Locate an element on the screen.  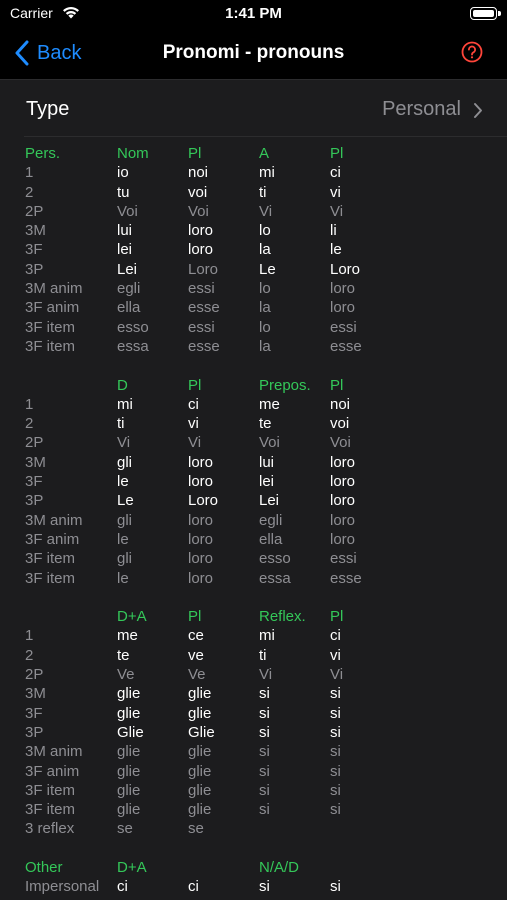
row-label: 2 is located at coordinates (29, 655).